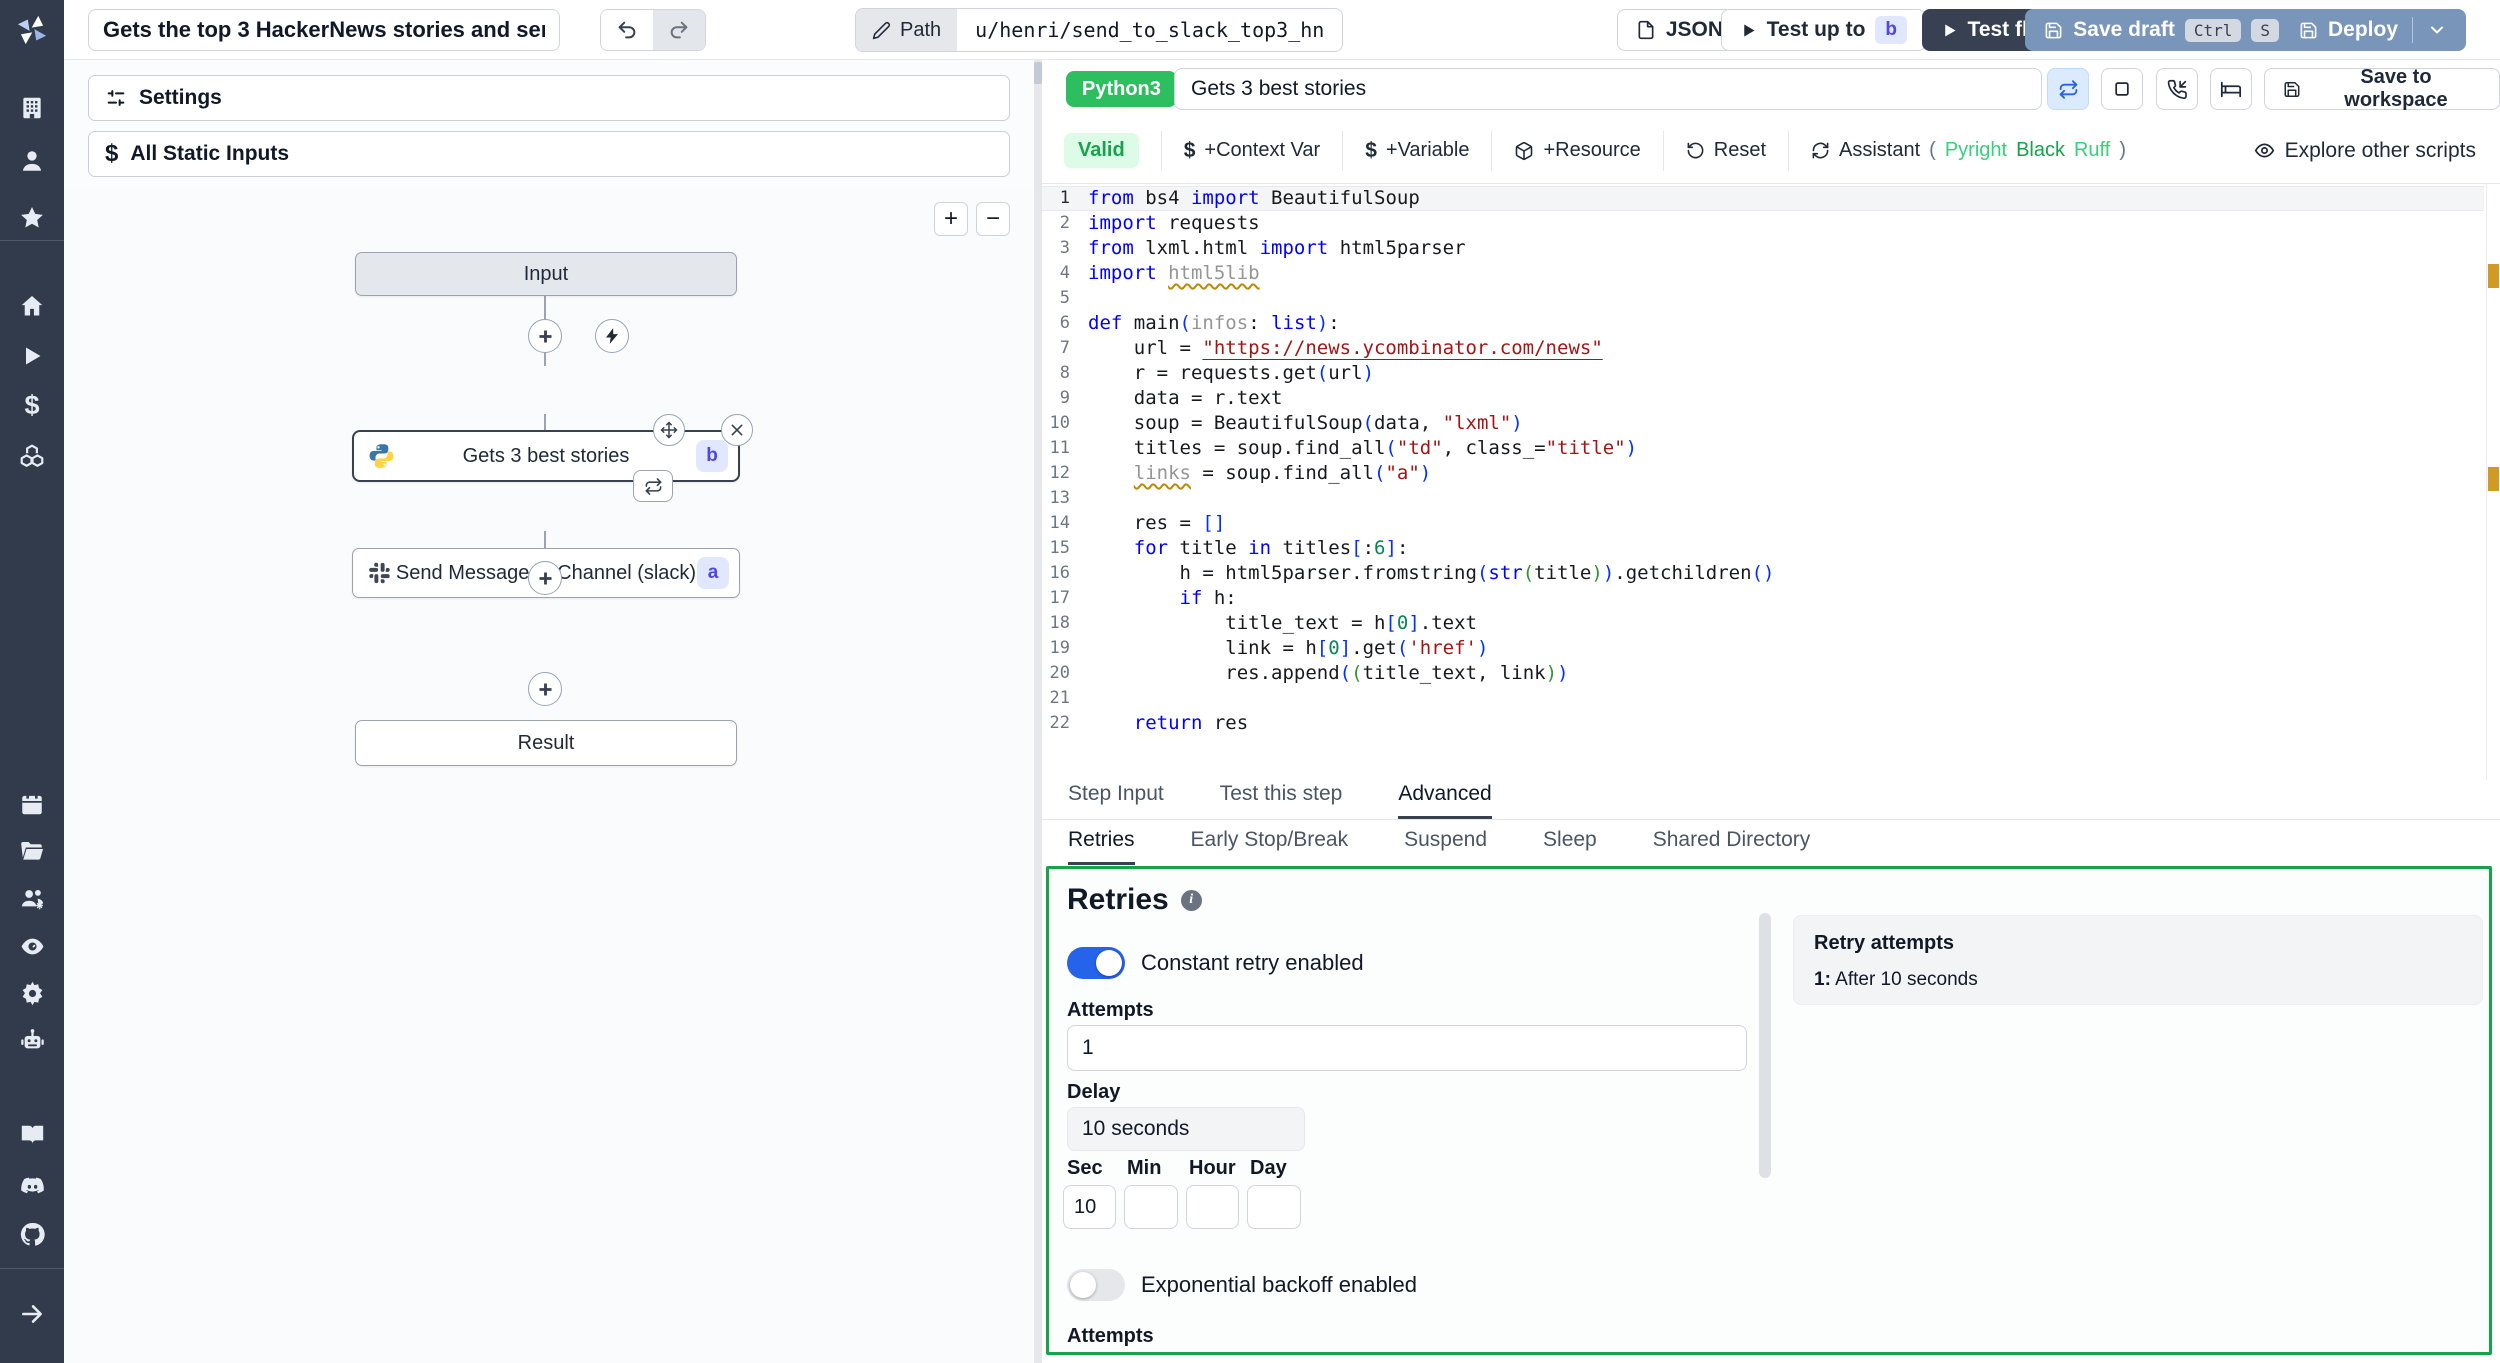  What do you see at coordinates (32, 161) in the screenshot?
I see `sidebar-user-button` at bounding box center [32, 161].